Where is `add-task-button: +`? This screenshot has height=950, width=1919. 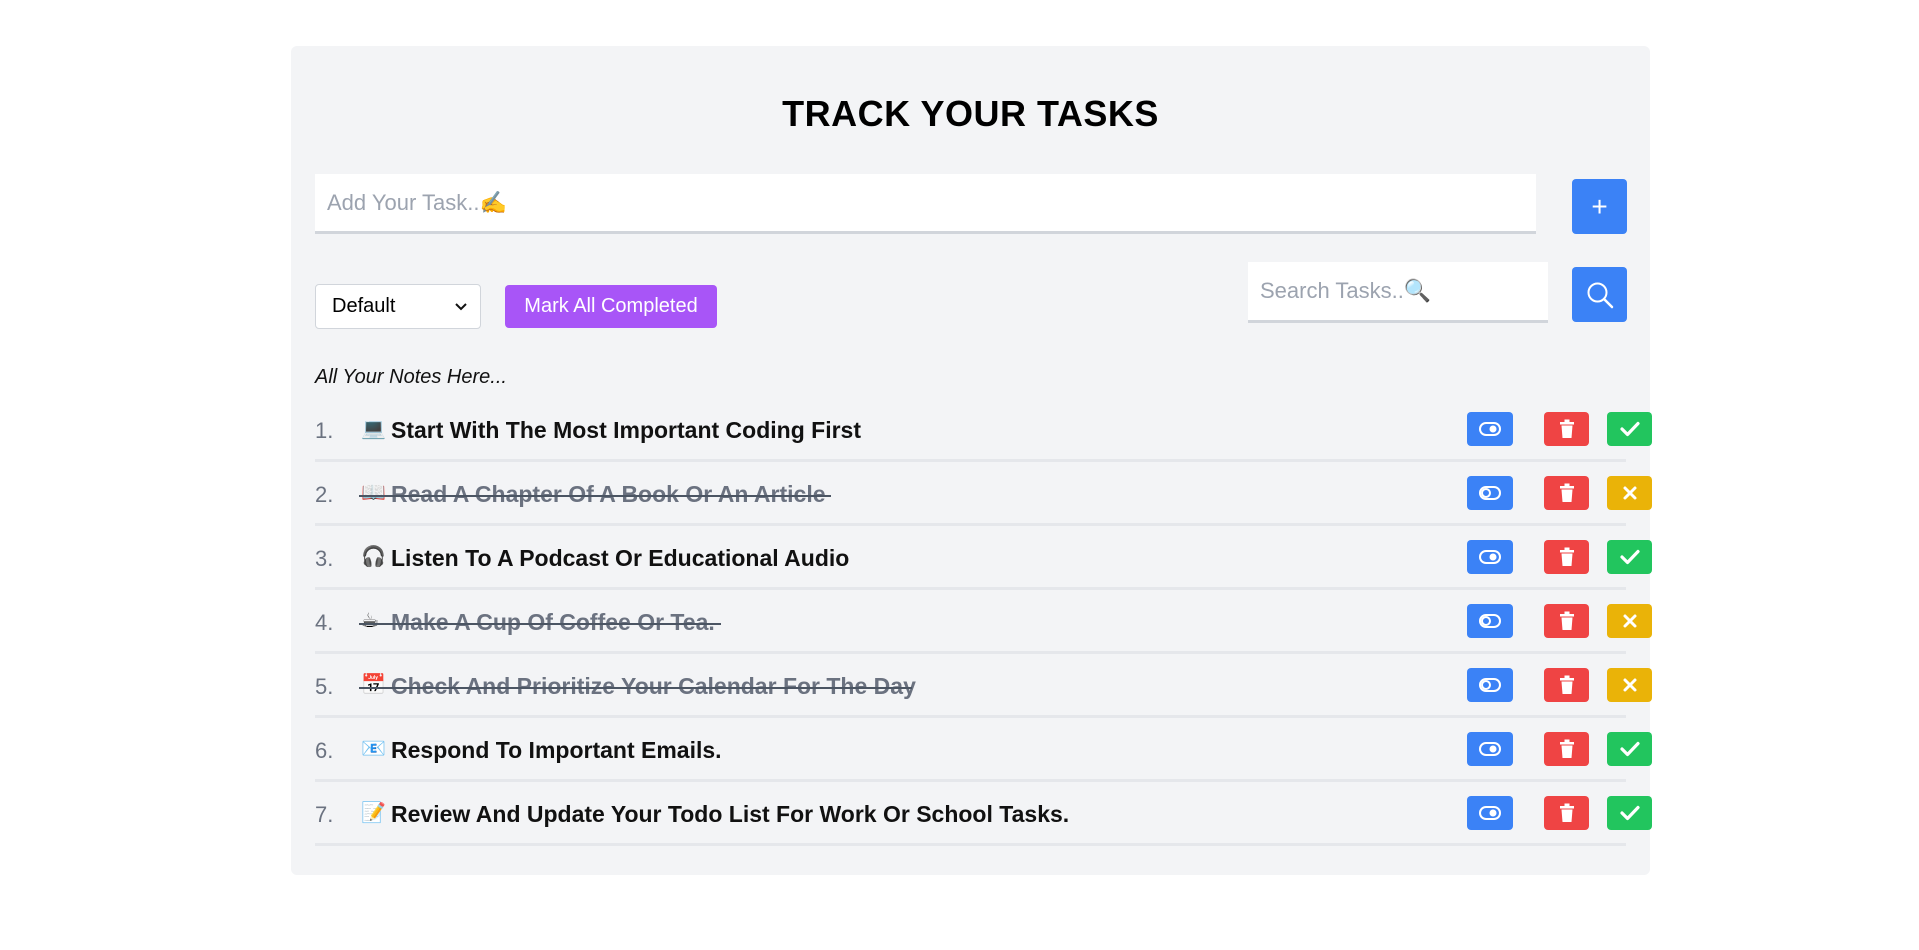
add-task-button: + is located at coordinates (1599, 206).